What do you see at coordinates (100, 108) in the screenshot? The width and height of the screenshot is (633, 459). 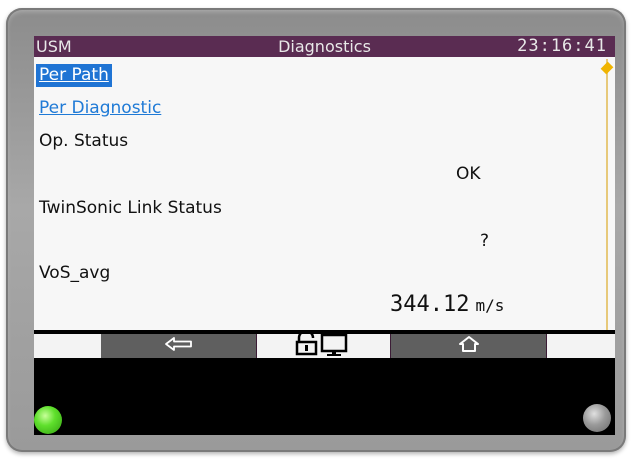 I see `menu-item-per-diagnostic: Per Diagnostic` at bounding box center [100, 108].